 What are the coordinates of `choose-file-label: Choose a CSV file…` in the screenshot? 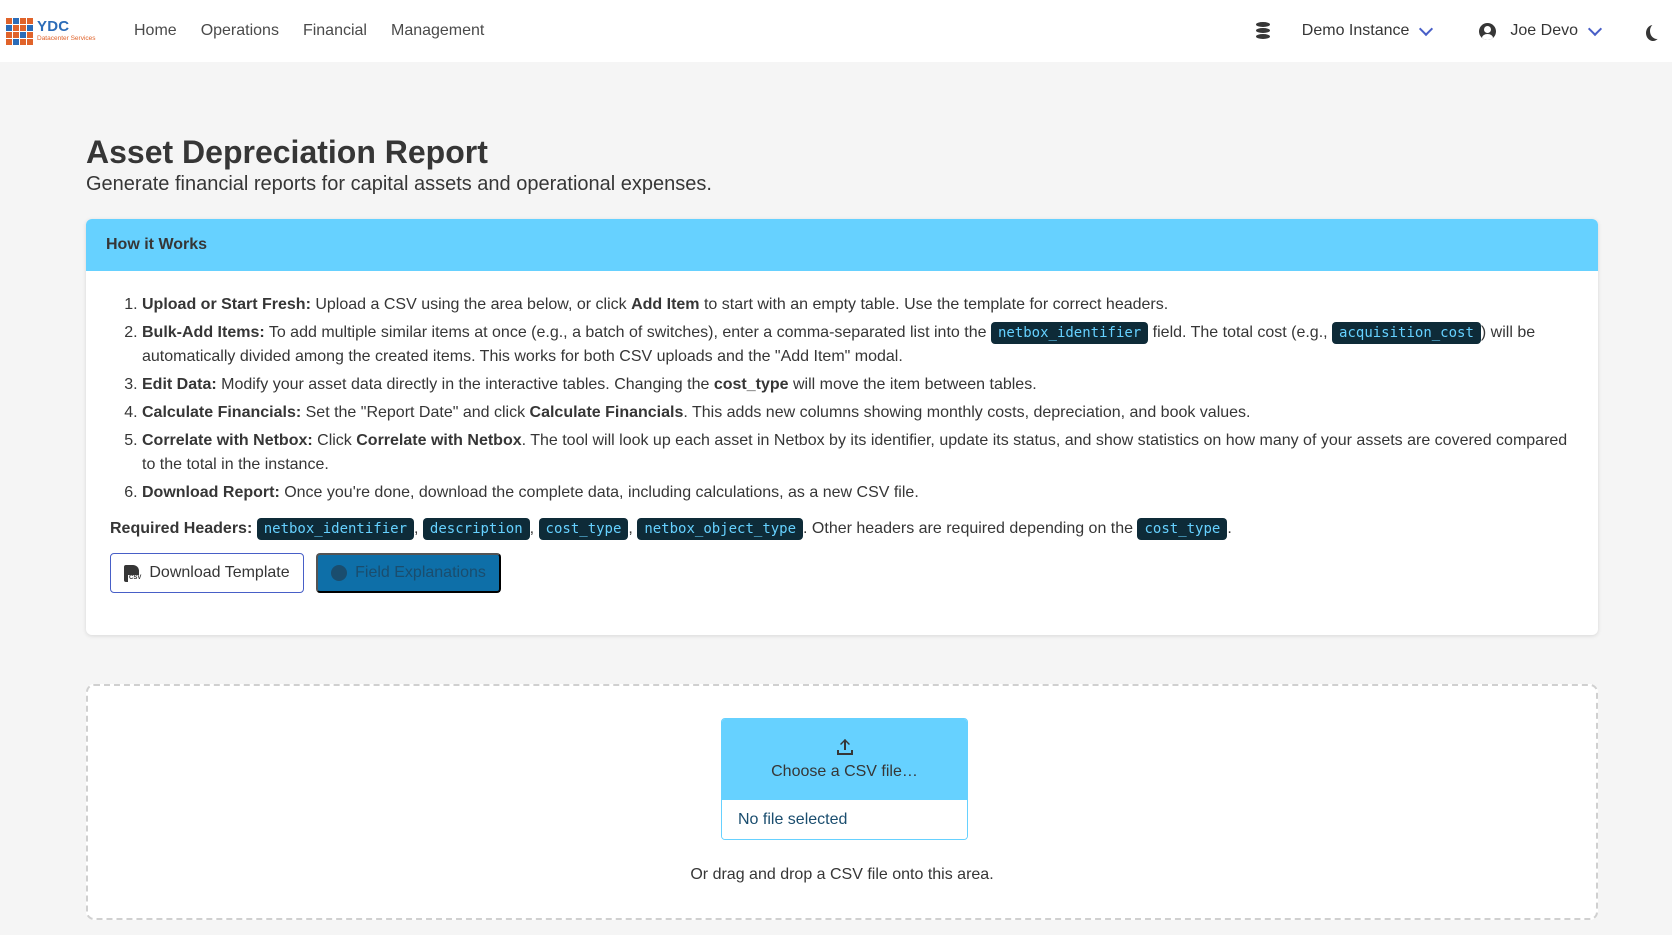 It's located at (844, 771).